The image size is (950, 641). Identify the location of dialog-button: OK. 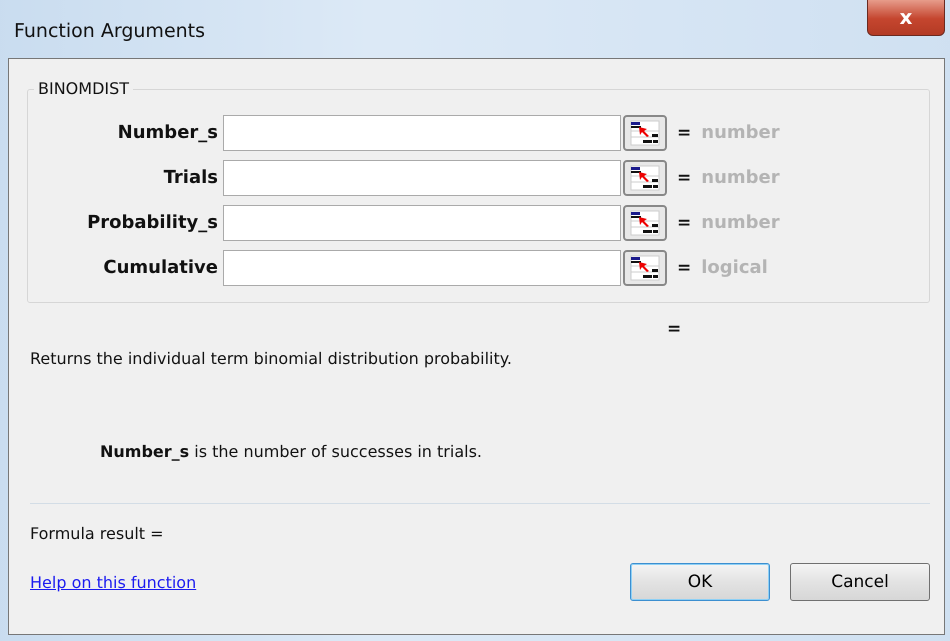
(700, 582).